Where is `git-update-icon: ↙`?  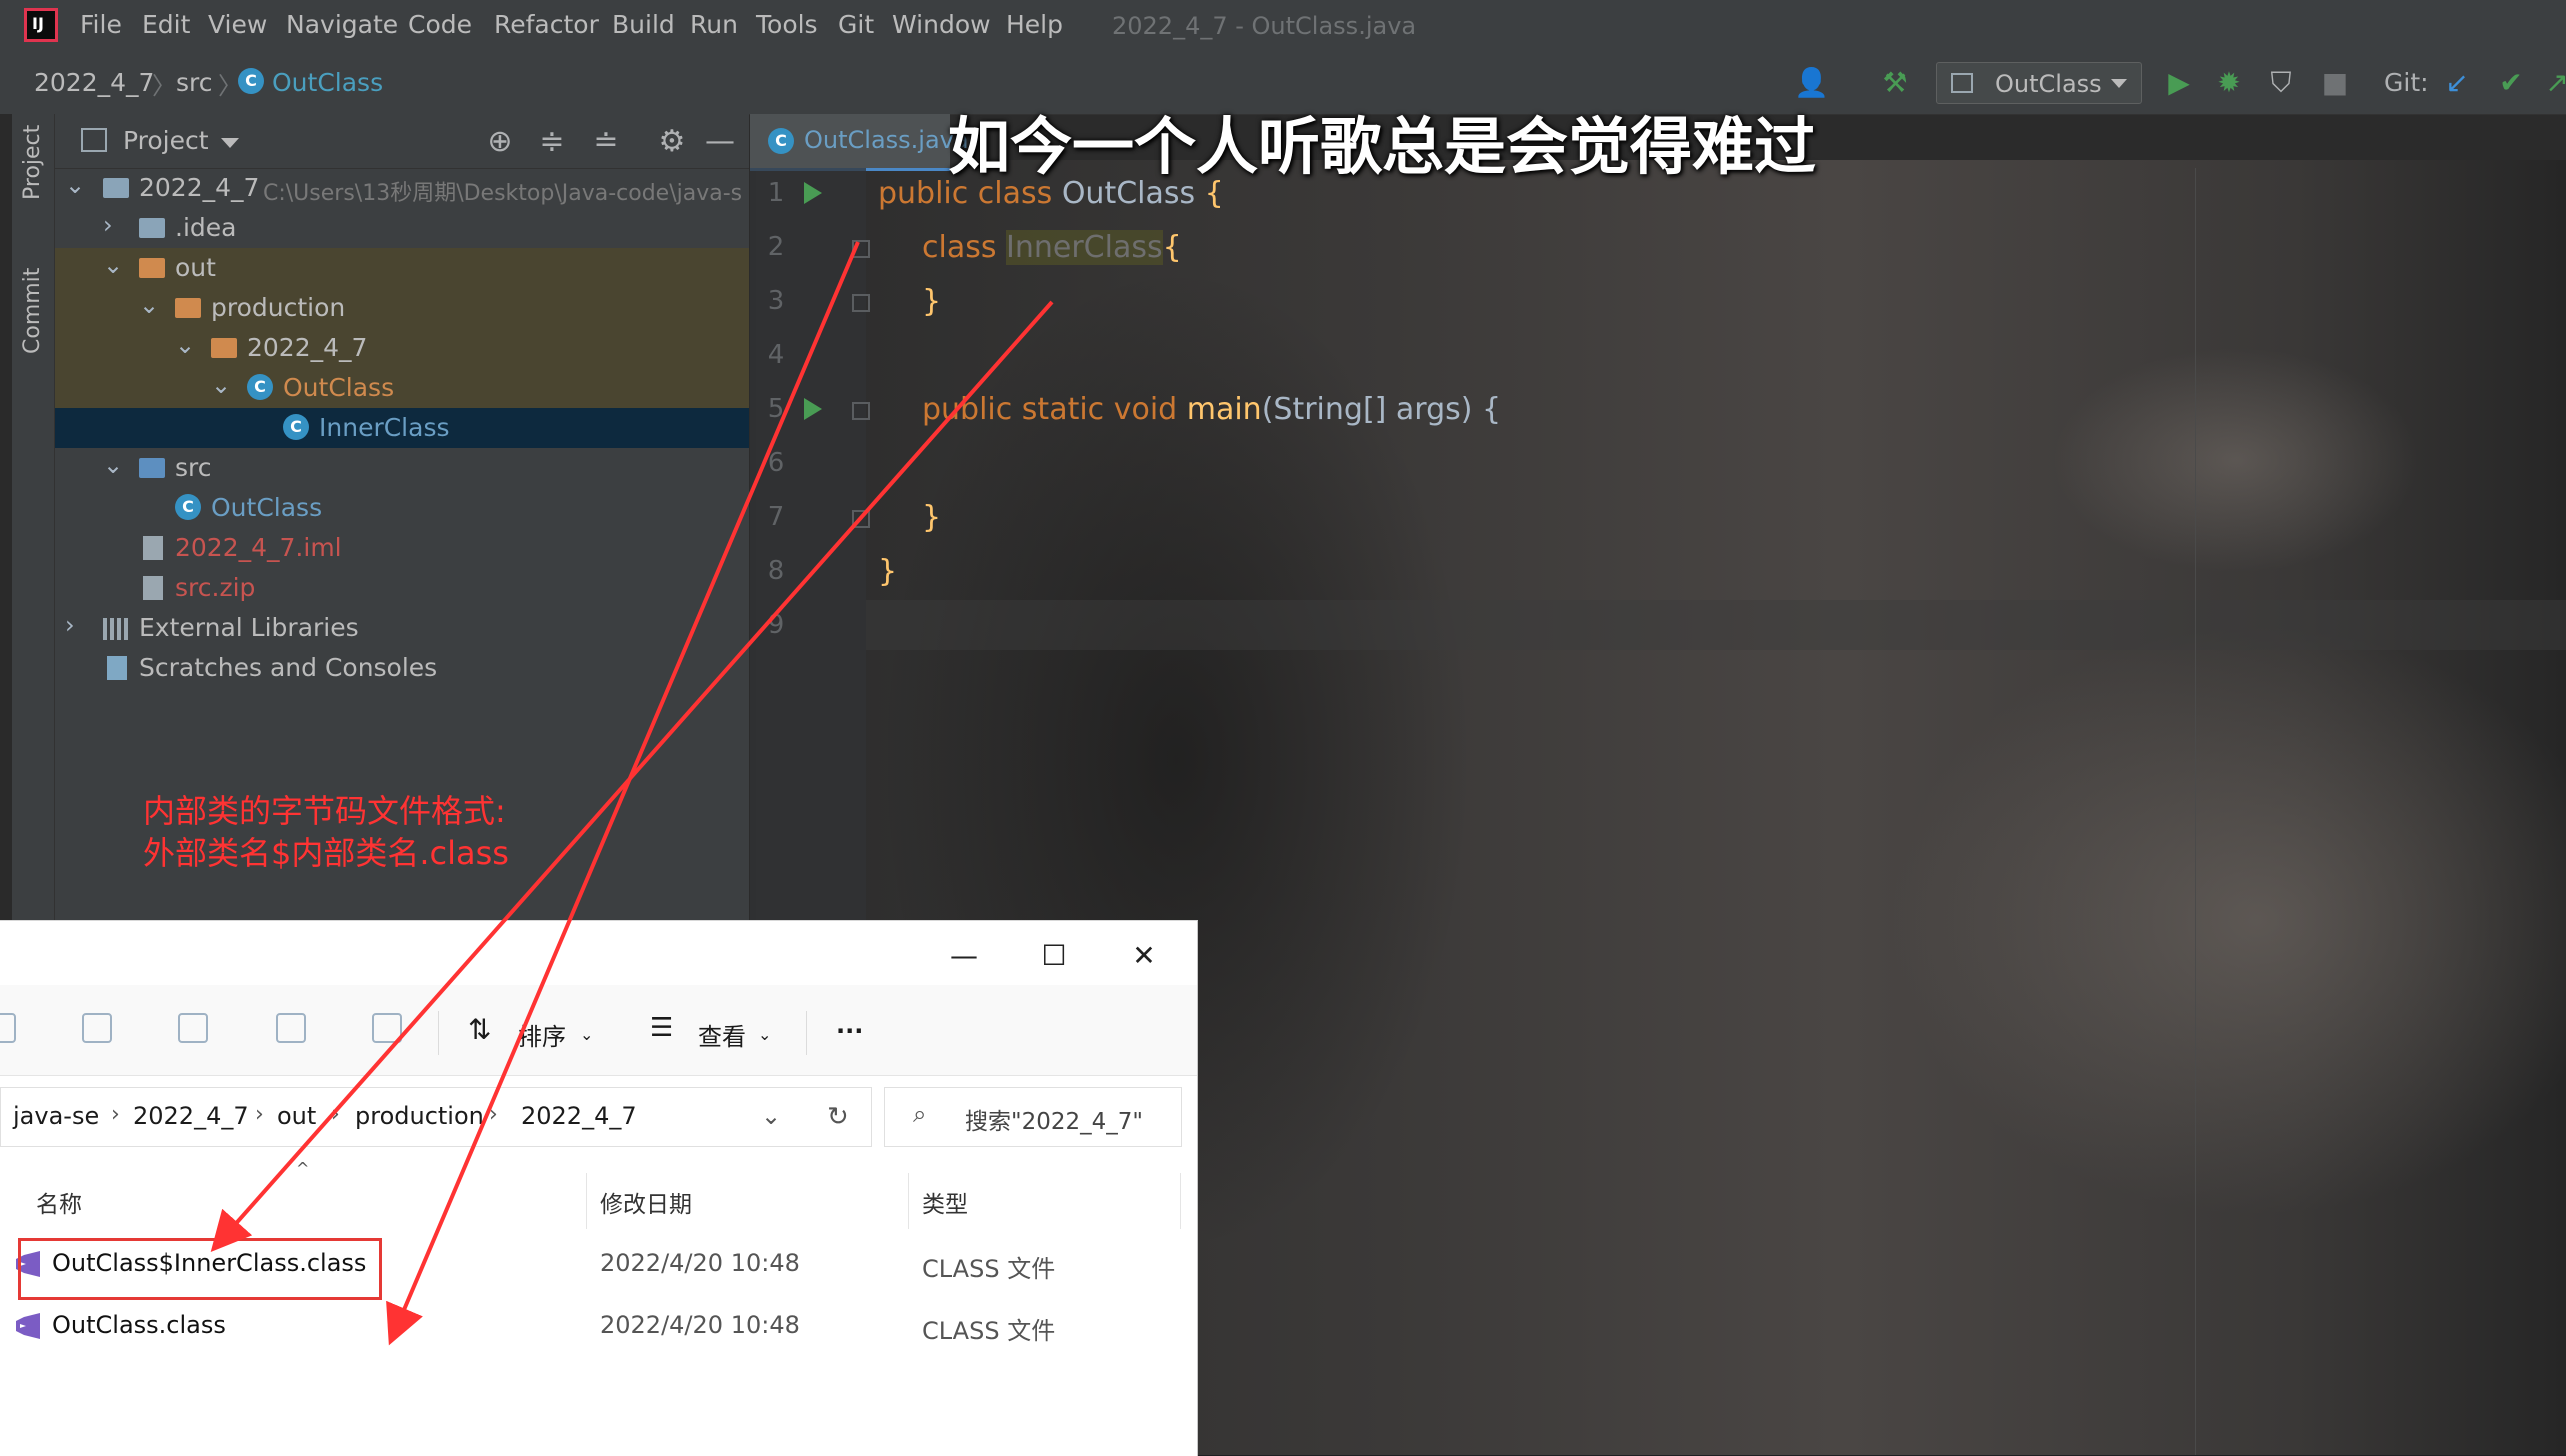 git-update-icon: ↙ is located at coordinates (2457, 83).